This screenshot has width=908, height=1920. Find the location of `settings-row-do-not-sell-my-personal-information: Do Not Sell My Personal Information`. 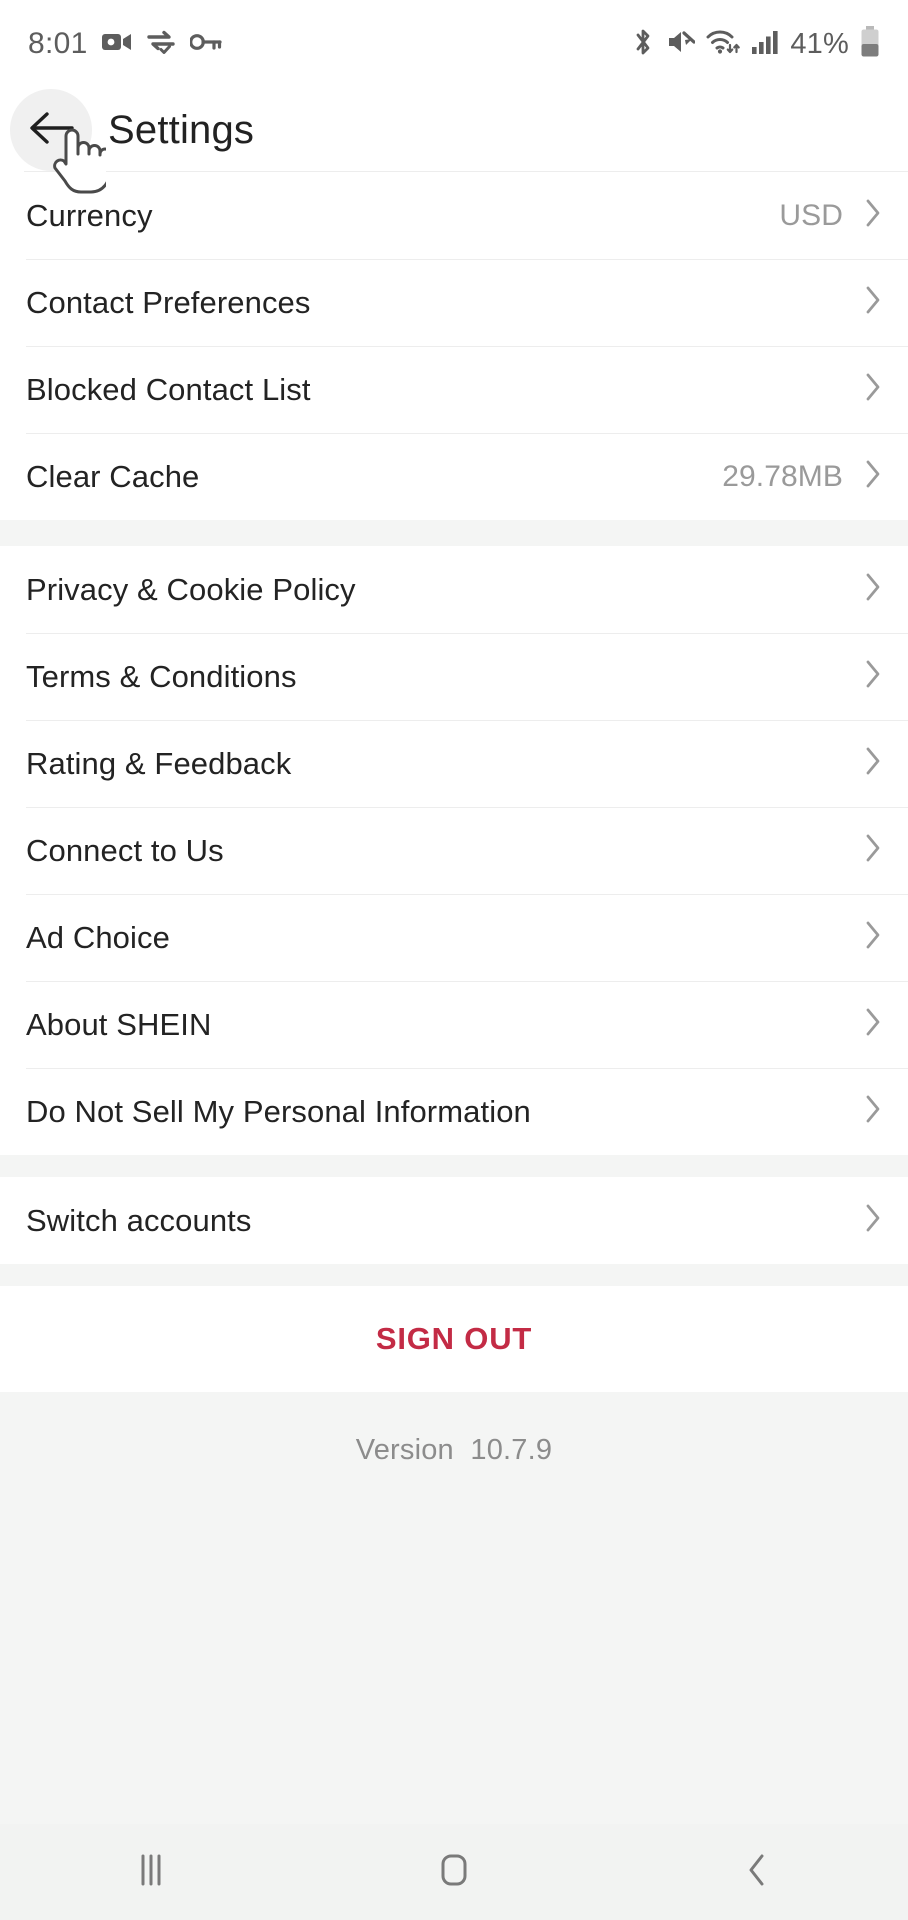

settings-row-do-not-sell-my-personal-information: Do Not Sell My Personal Information is located at coordinates (454, 1111).